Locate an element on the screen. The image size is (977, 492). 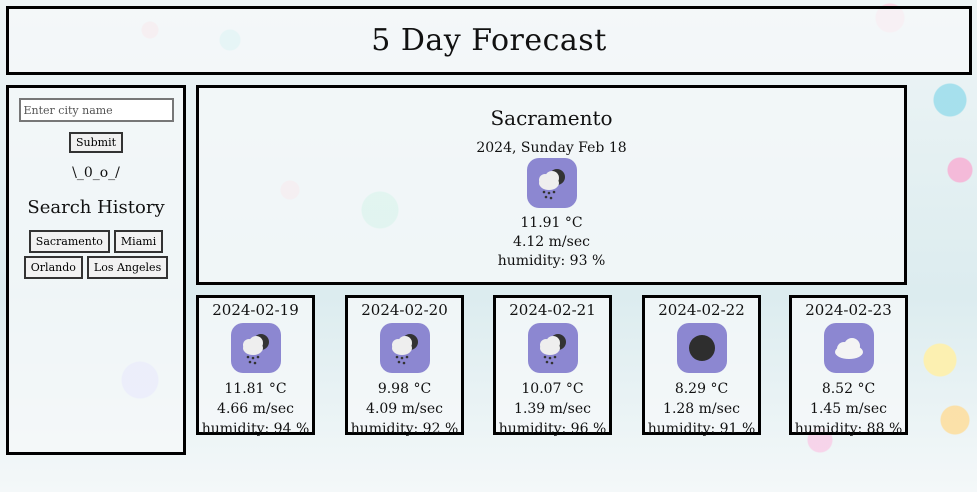
forecast-temperature: 10.07 °C is located at coordinates (552, 389).